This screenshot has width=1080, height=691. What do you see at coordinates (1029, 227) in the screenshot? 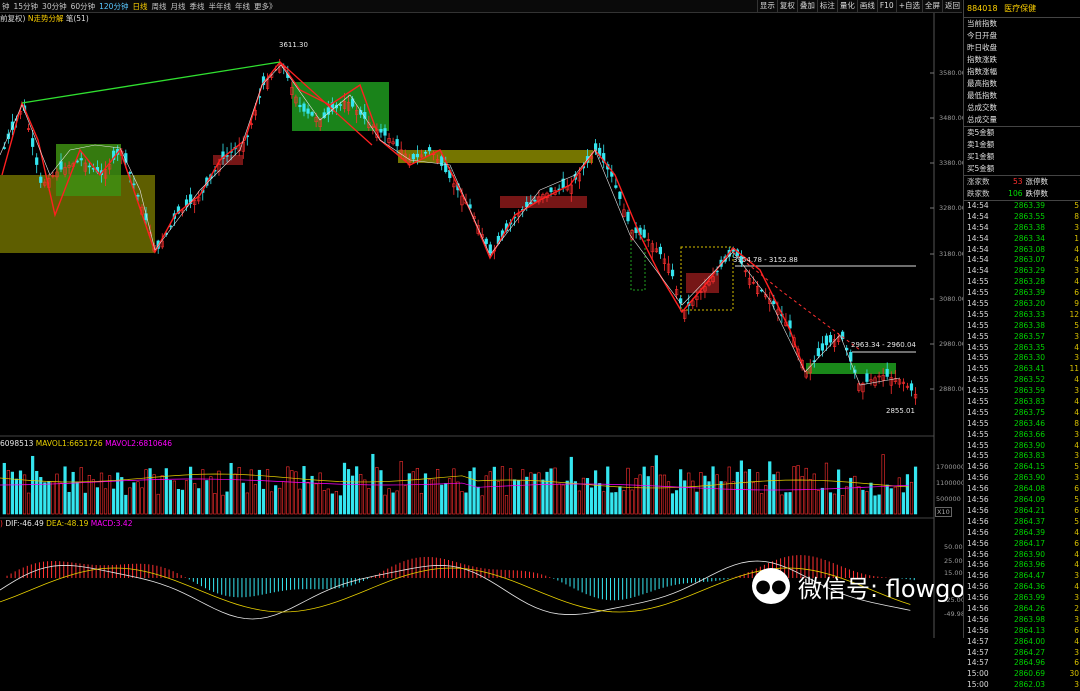
I see `tick-price: 2863.38` at bounding box center [1029, 227].